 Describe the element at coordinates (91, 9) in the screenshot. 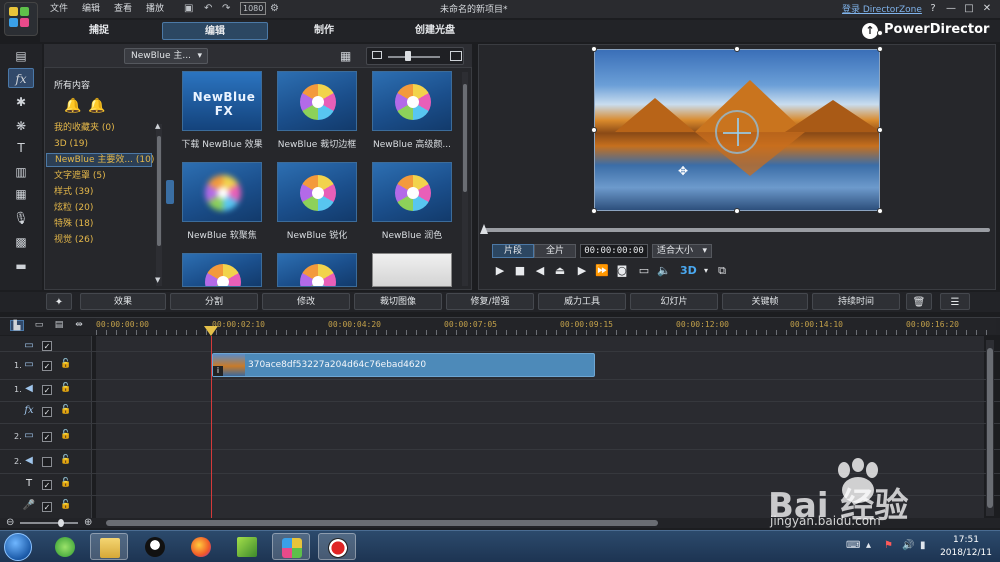

I see `menu-edit: 编辑` at that location.